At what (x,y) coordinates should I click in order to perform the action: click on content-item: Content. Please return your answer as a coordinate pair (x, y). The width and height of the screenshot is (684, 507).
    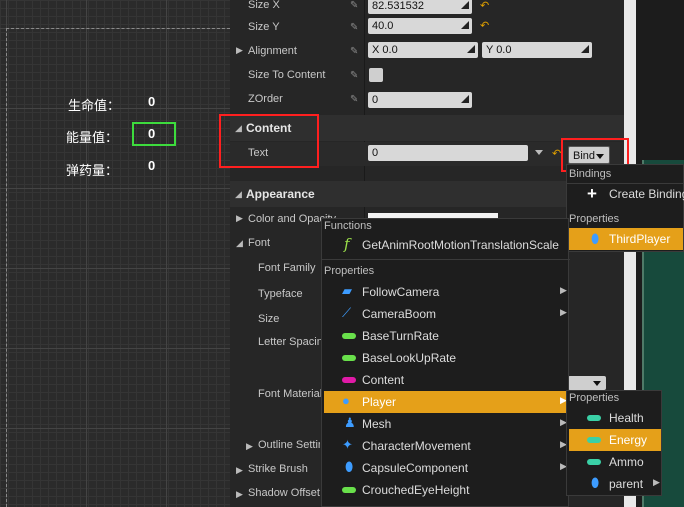
    Looking at the image, I should click on (446, 380).